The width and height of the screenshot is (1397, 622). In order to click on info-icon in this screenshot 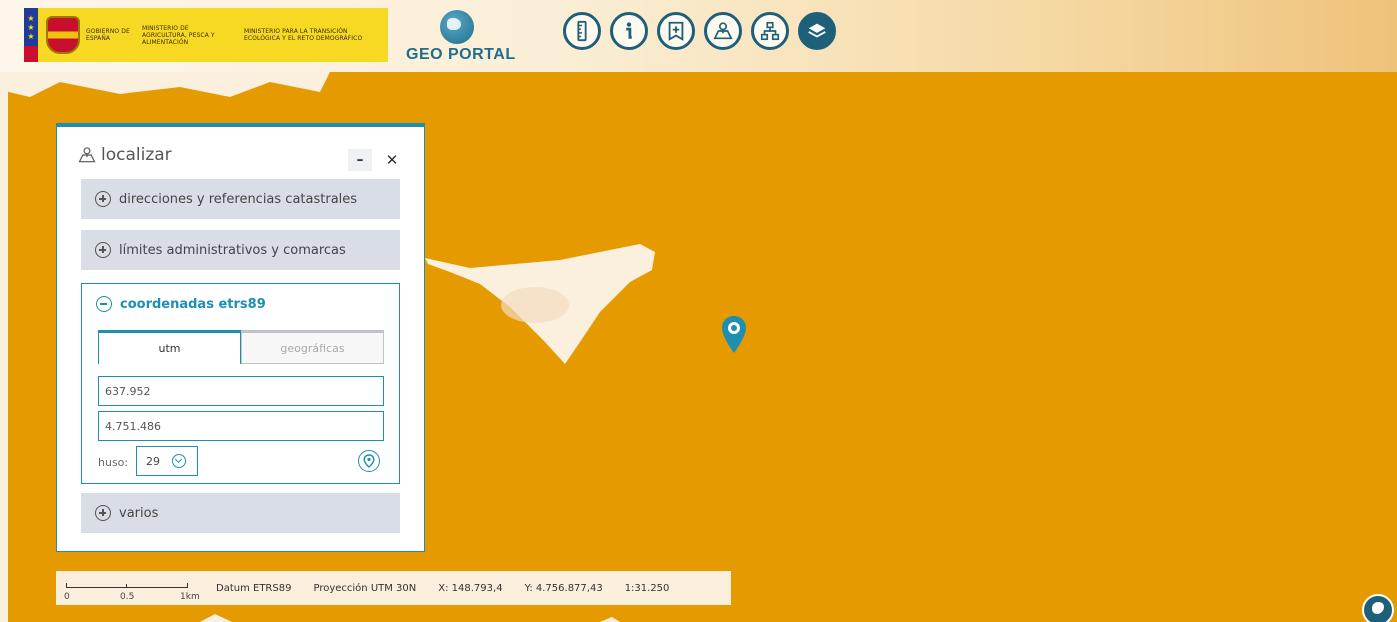, I will do `click(629, 30)`.